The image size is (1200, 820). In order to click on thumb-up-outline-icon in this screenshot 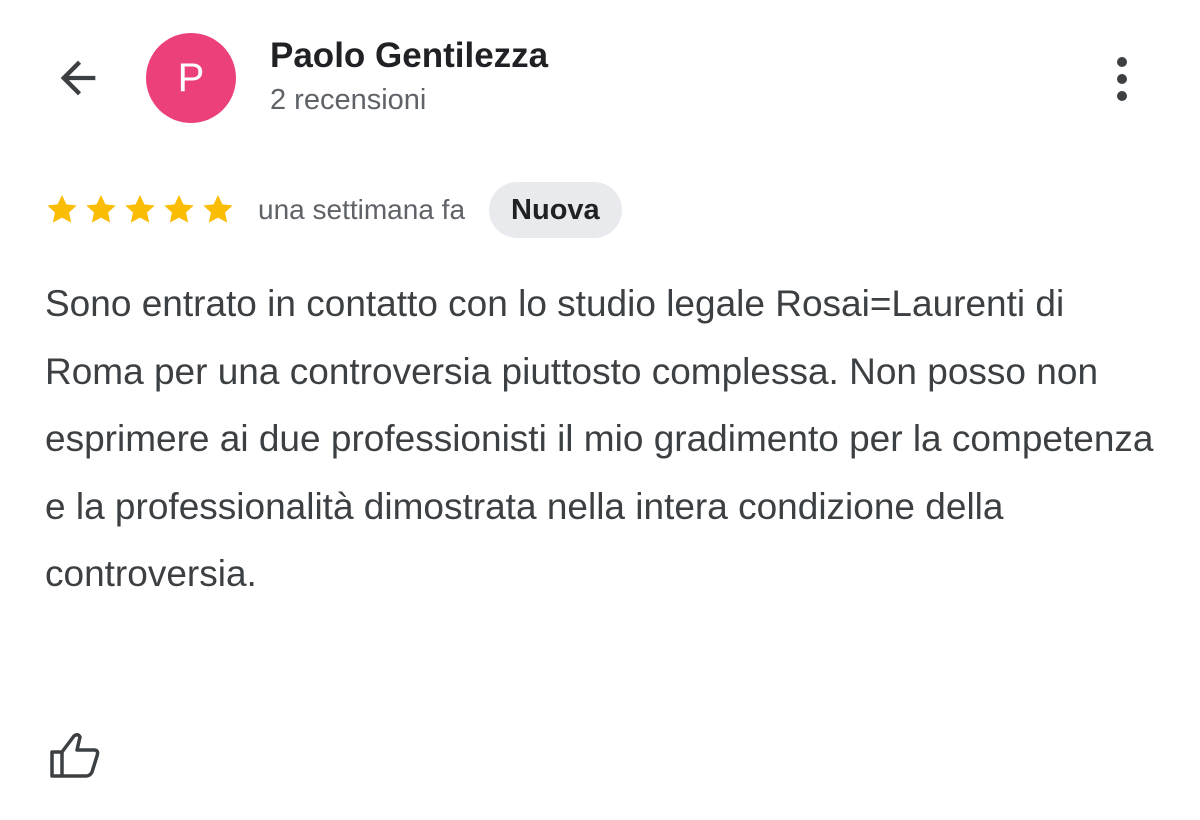, I will do `click(75, 755)`.